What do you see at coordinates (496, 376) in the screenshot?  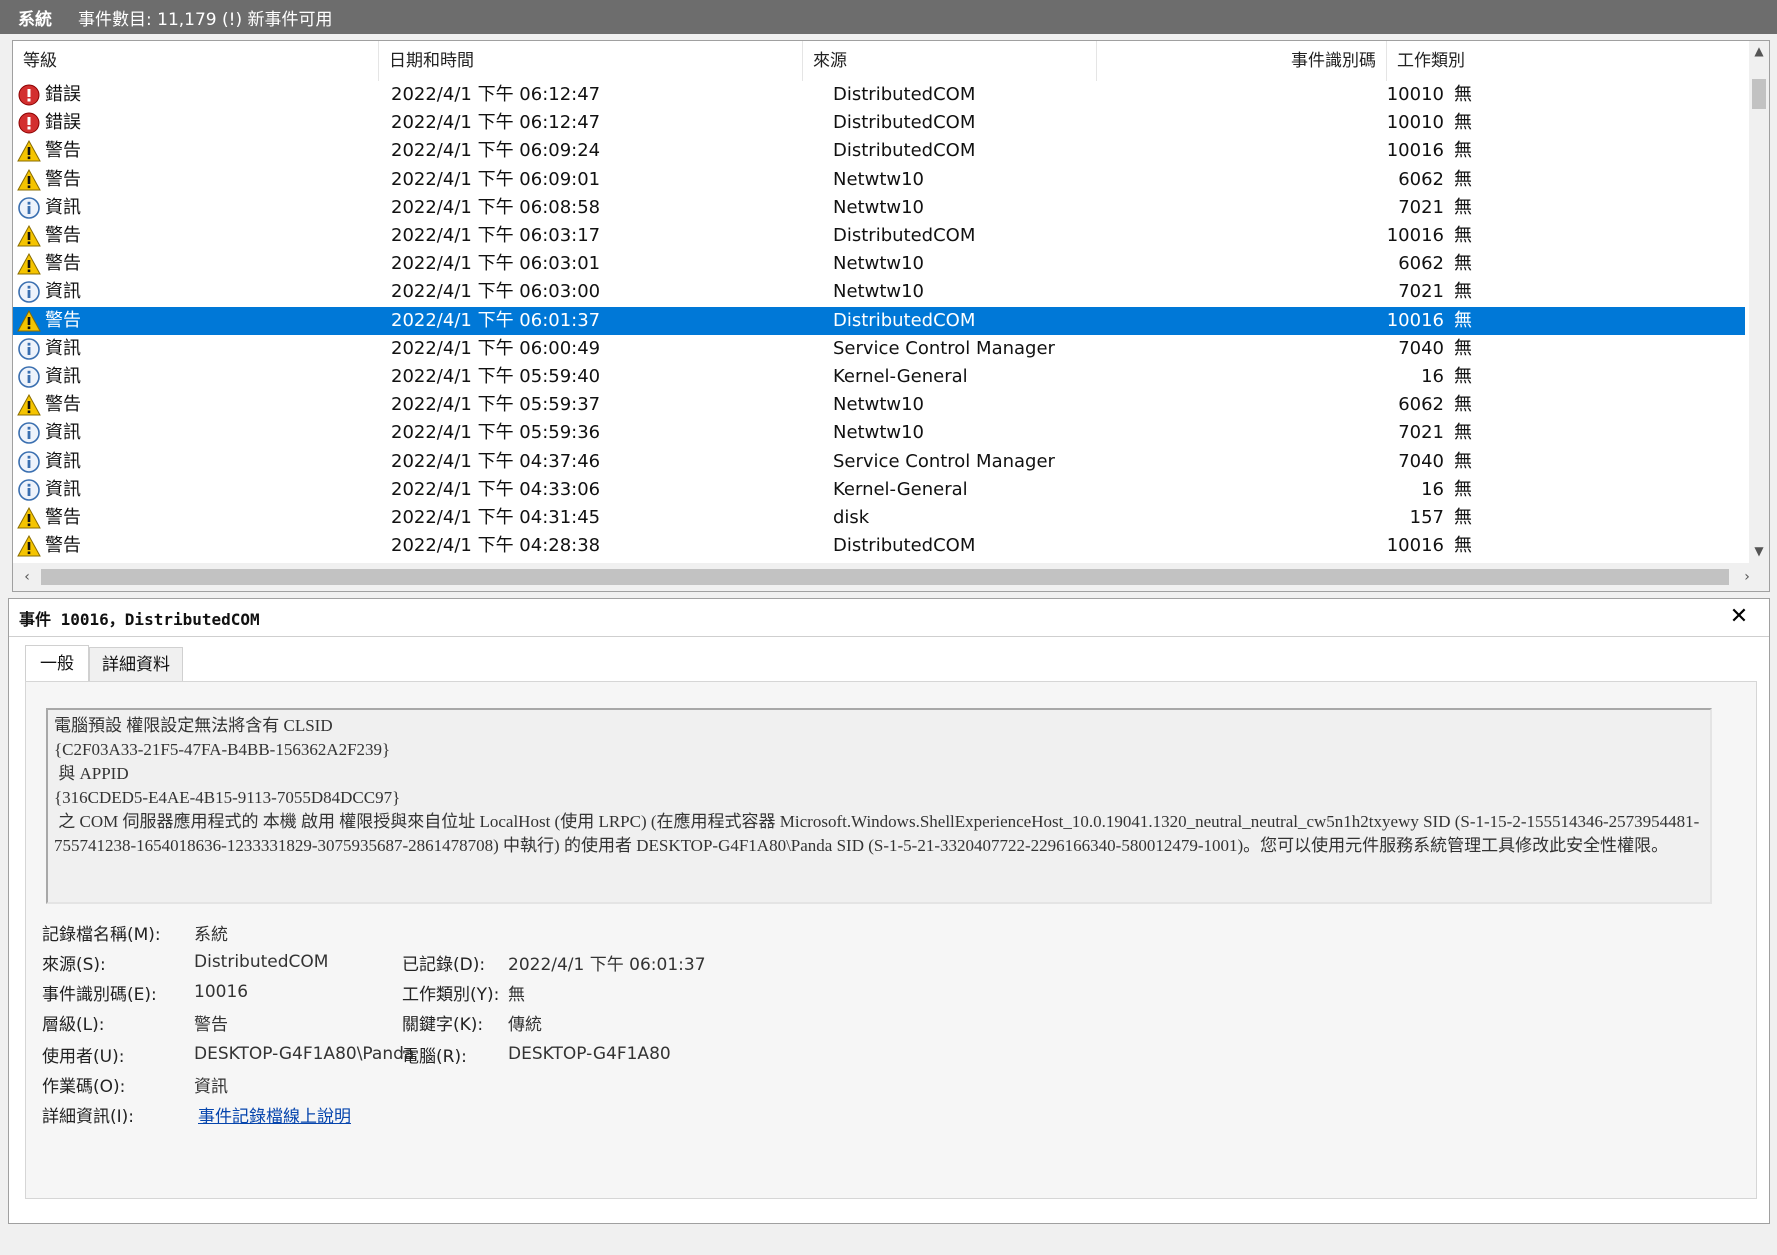 I see `cell-date: 2022/4/1 下午 05:59:40` at bounding box center [496, 376].